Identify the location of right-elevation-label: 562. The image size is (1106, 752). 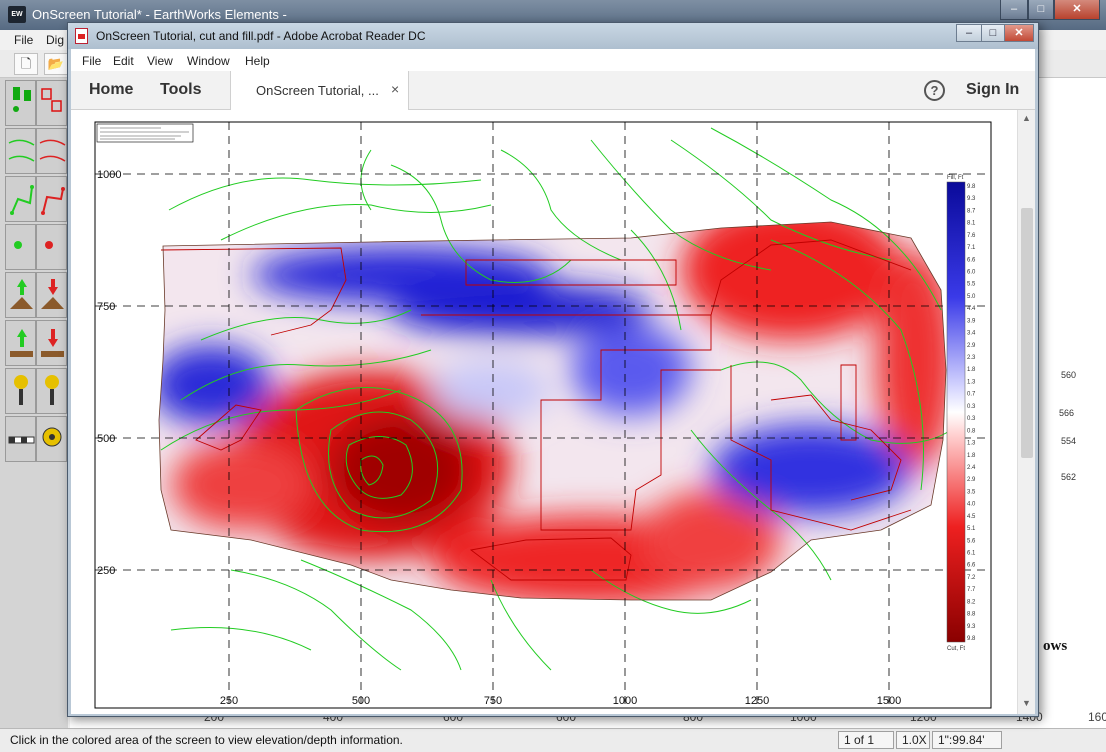
(1069, 477).